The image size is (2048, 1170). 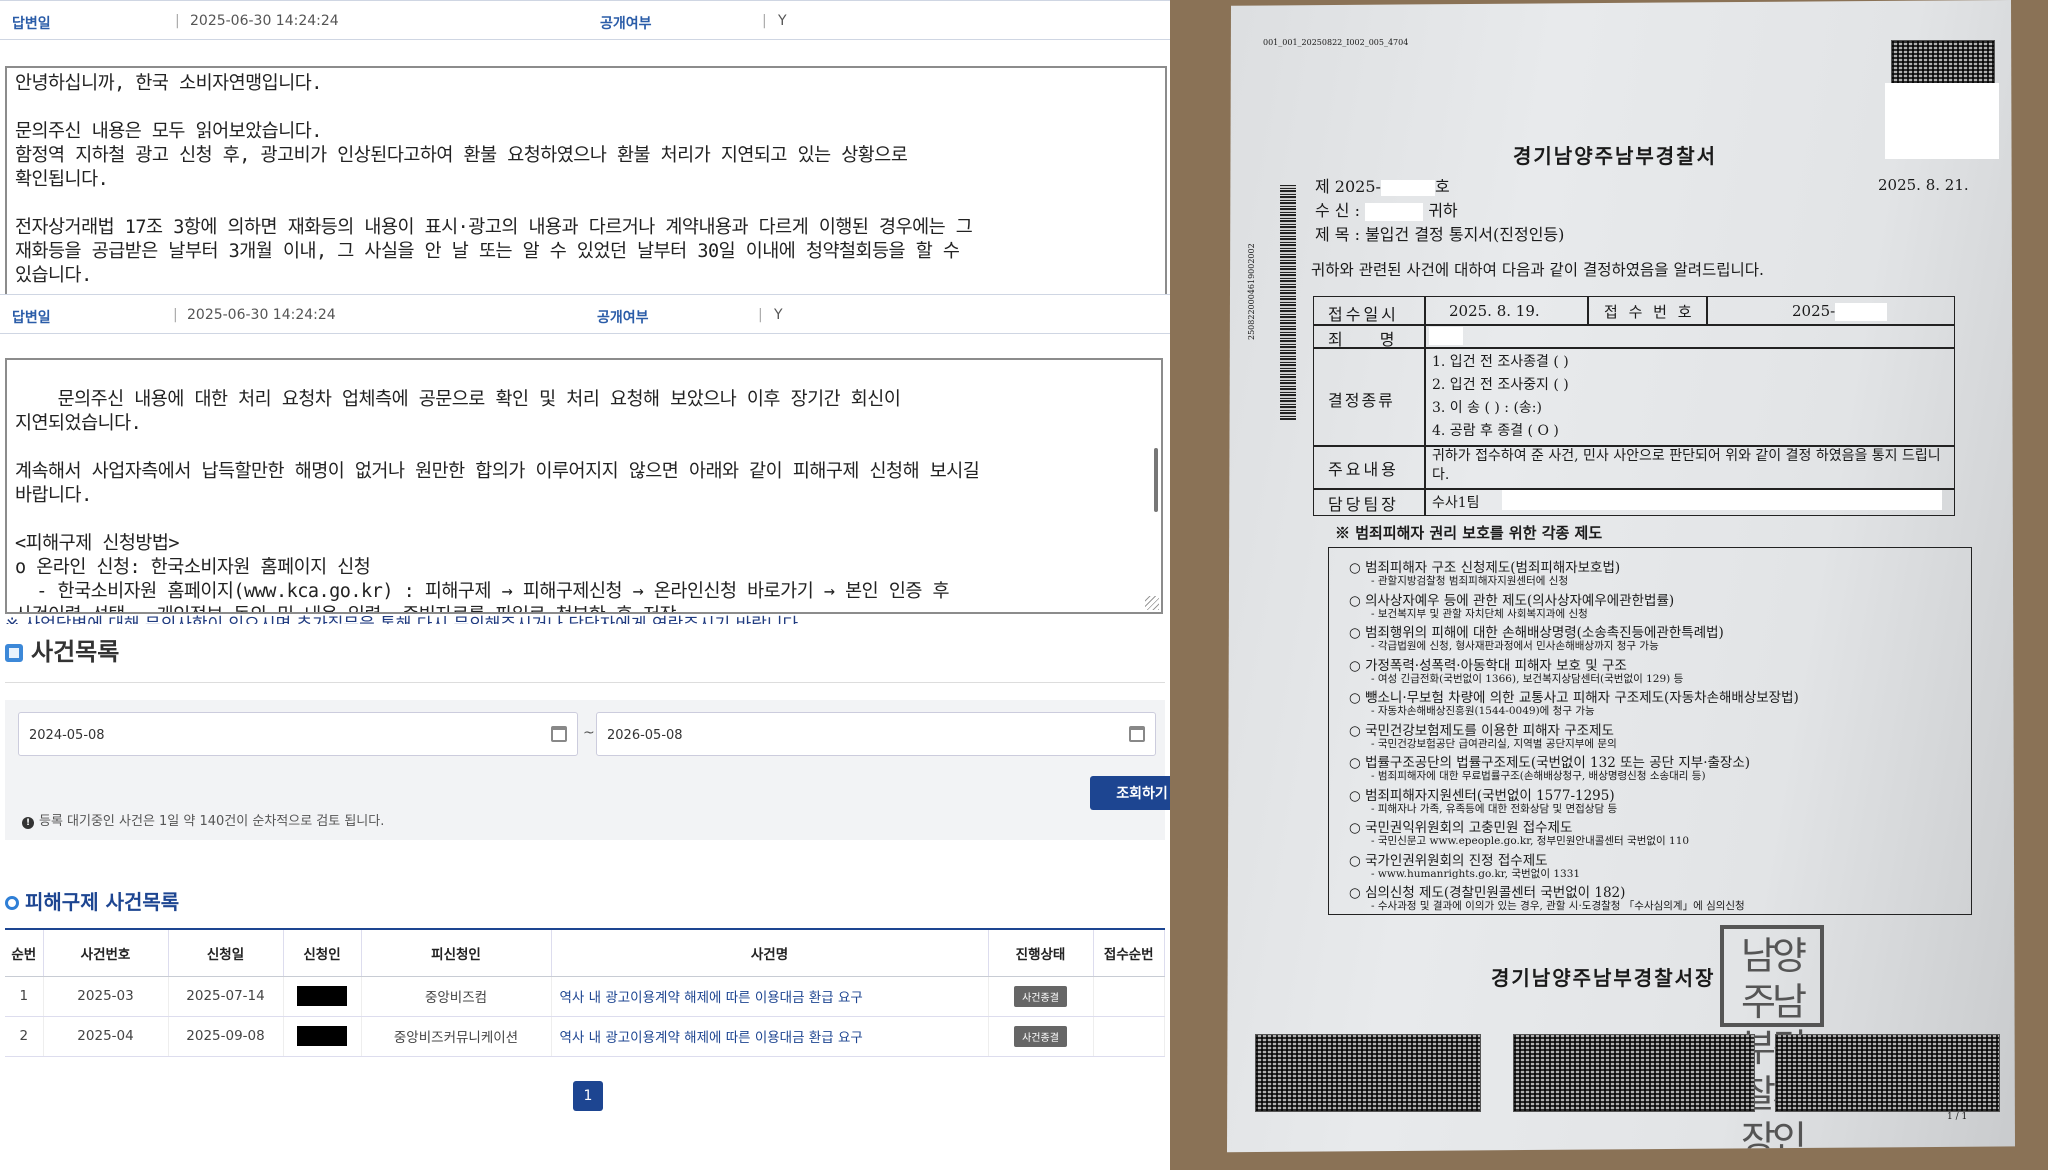 What do you see at coordinates (106, 1036) in the screenshot?
I see `cell-case-no: 2025-04` at bounding box center [106, 1036].